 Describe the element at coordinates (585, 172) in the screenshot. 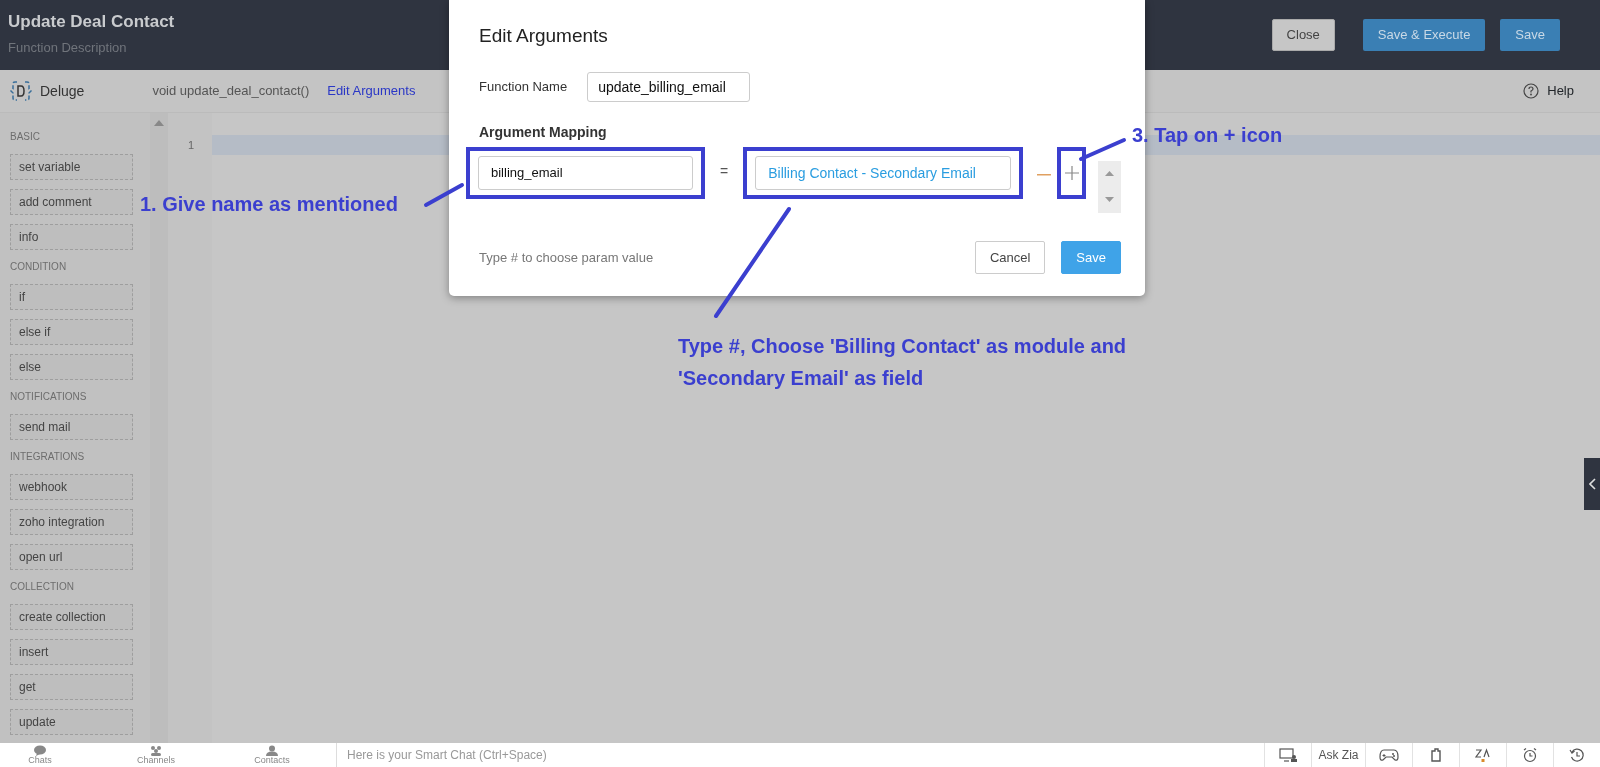

I see `argument-name-field: billing_email` at that location.